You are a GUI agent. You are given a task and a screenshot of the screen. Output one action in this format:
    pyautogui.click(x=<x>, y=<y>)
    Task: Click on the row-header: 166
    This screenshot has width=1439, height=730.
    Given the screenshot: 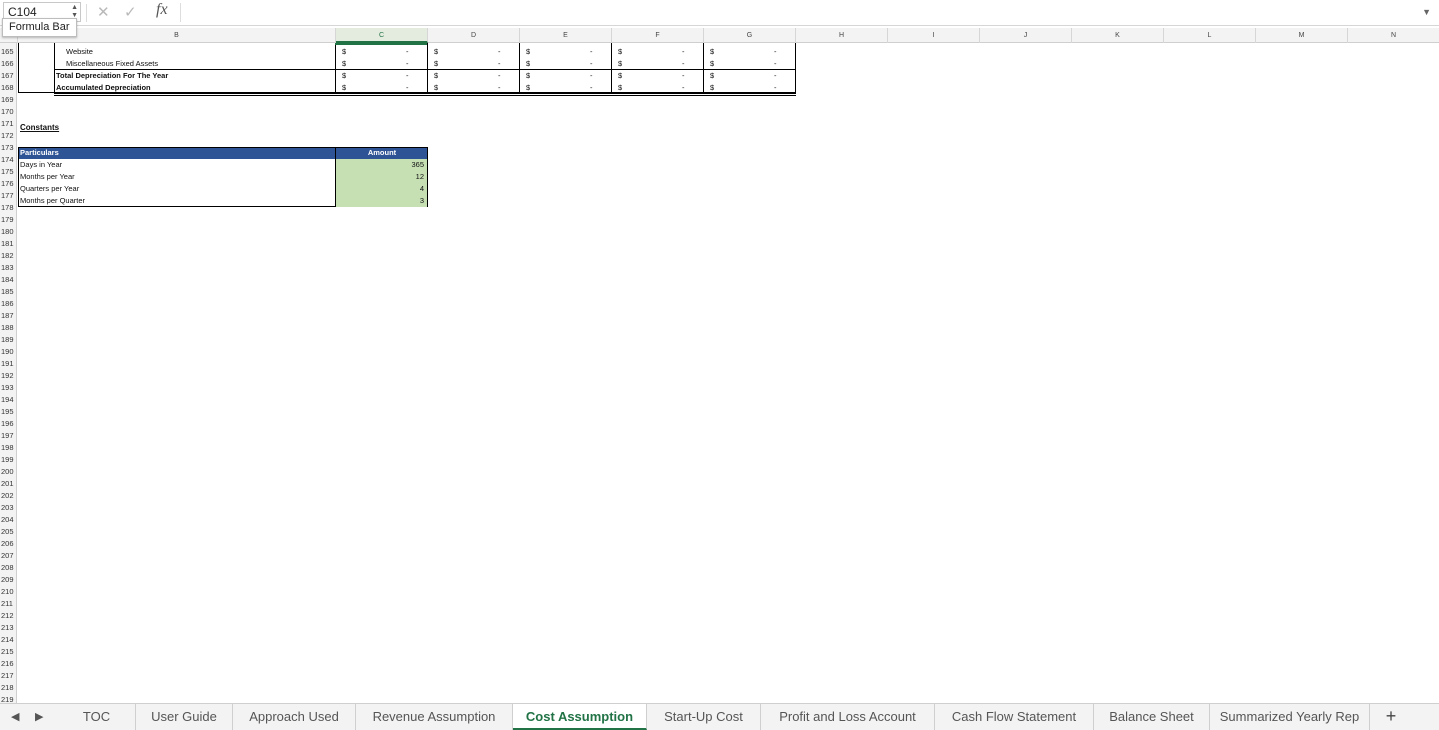 What is the action you would take?
    pyautogui.click(x=8, y=64)
    